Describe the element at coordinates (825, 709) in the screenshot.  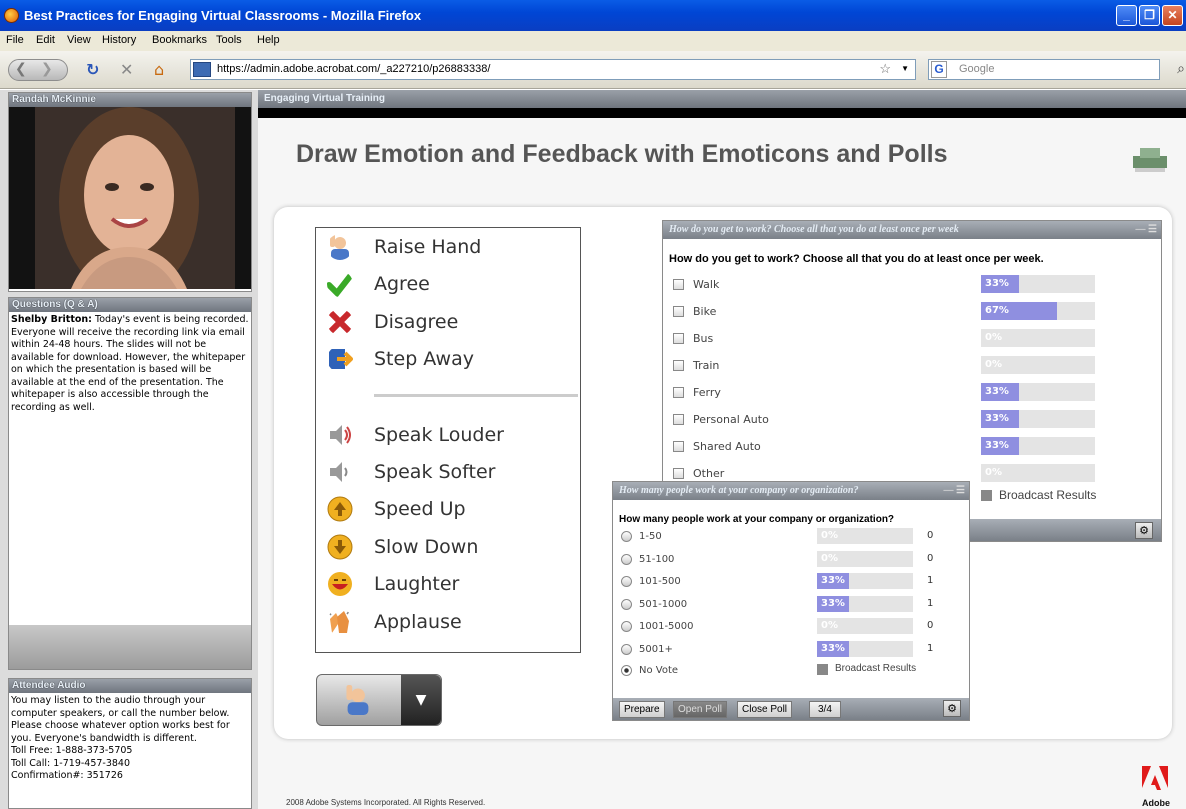
I see `page-indicator: 3/4` at that location.